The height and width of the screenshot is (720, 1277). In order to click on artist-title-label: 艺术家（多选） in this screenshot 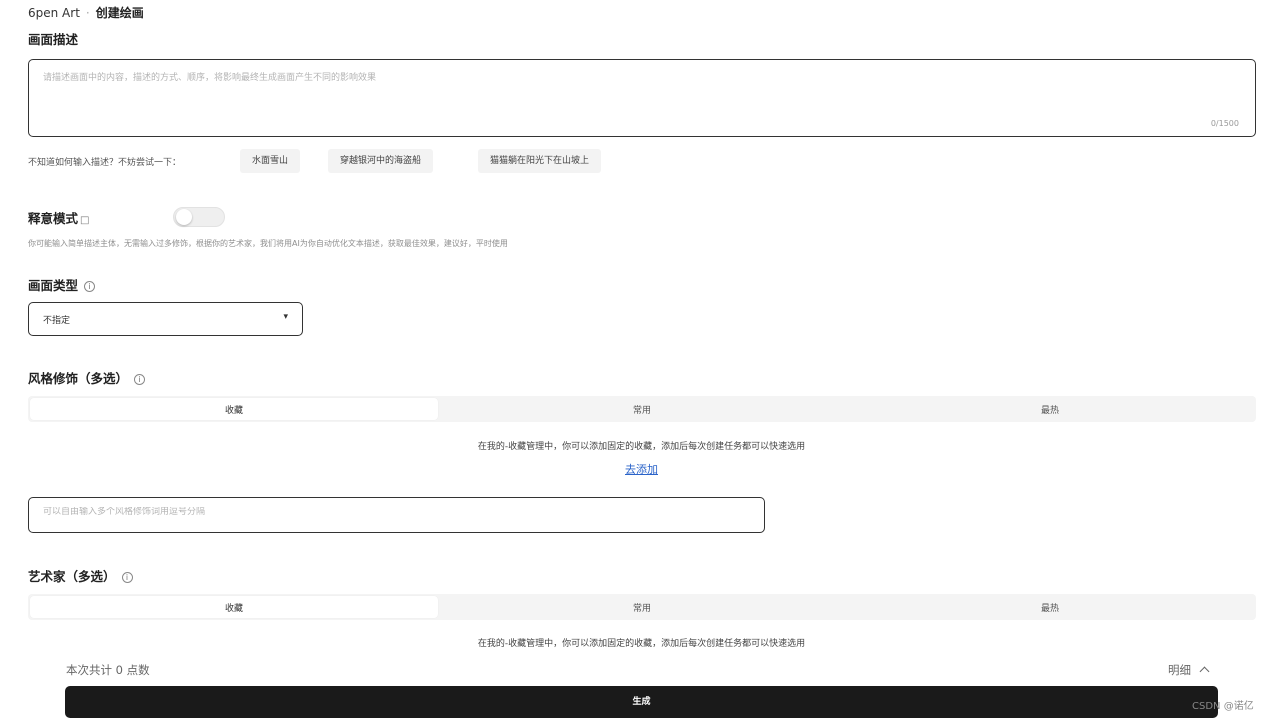, I will do `click(72, 576)`.